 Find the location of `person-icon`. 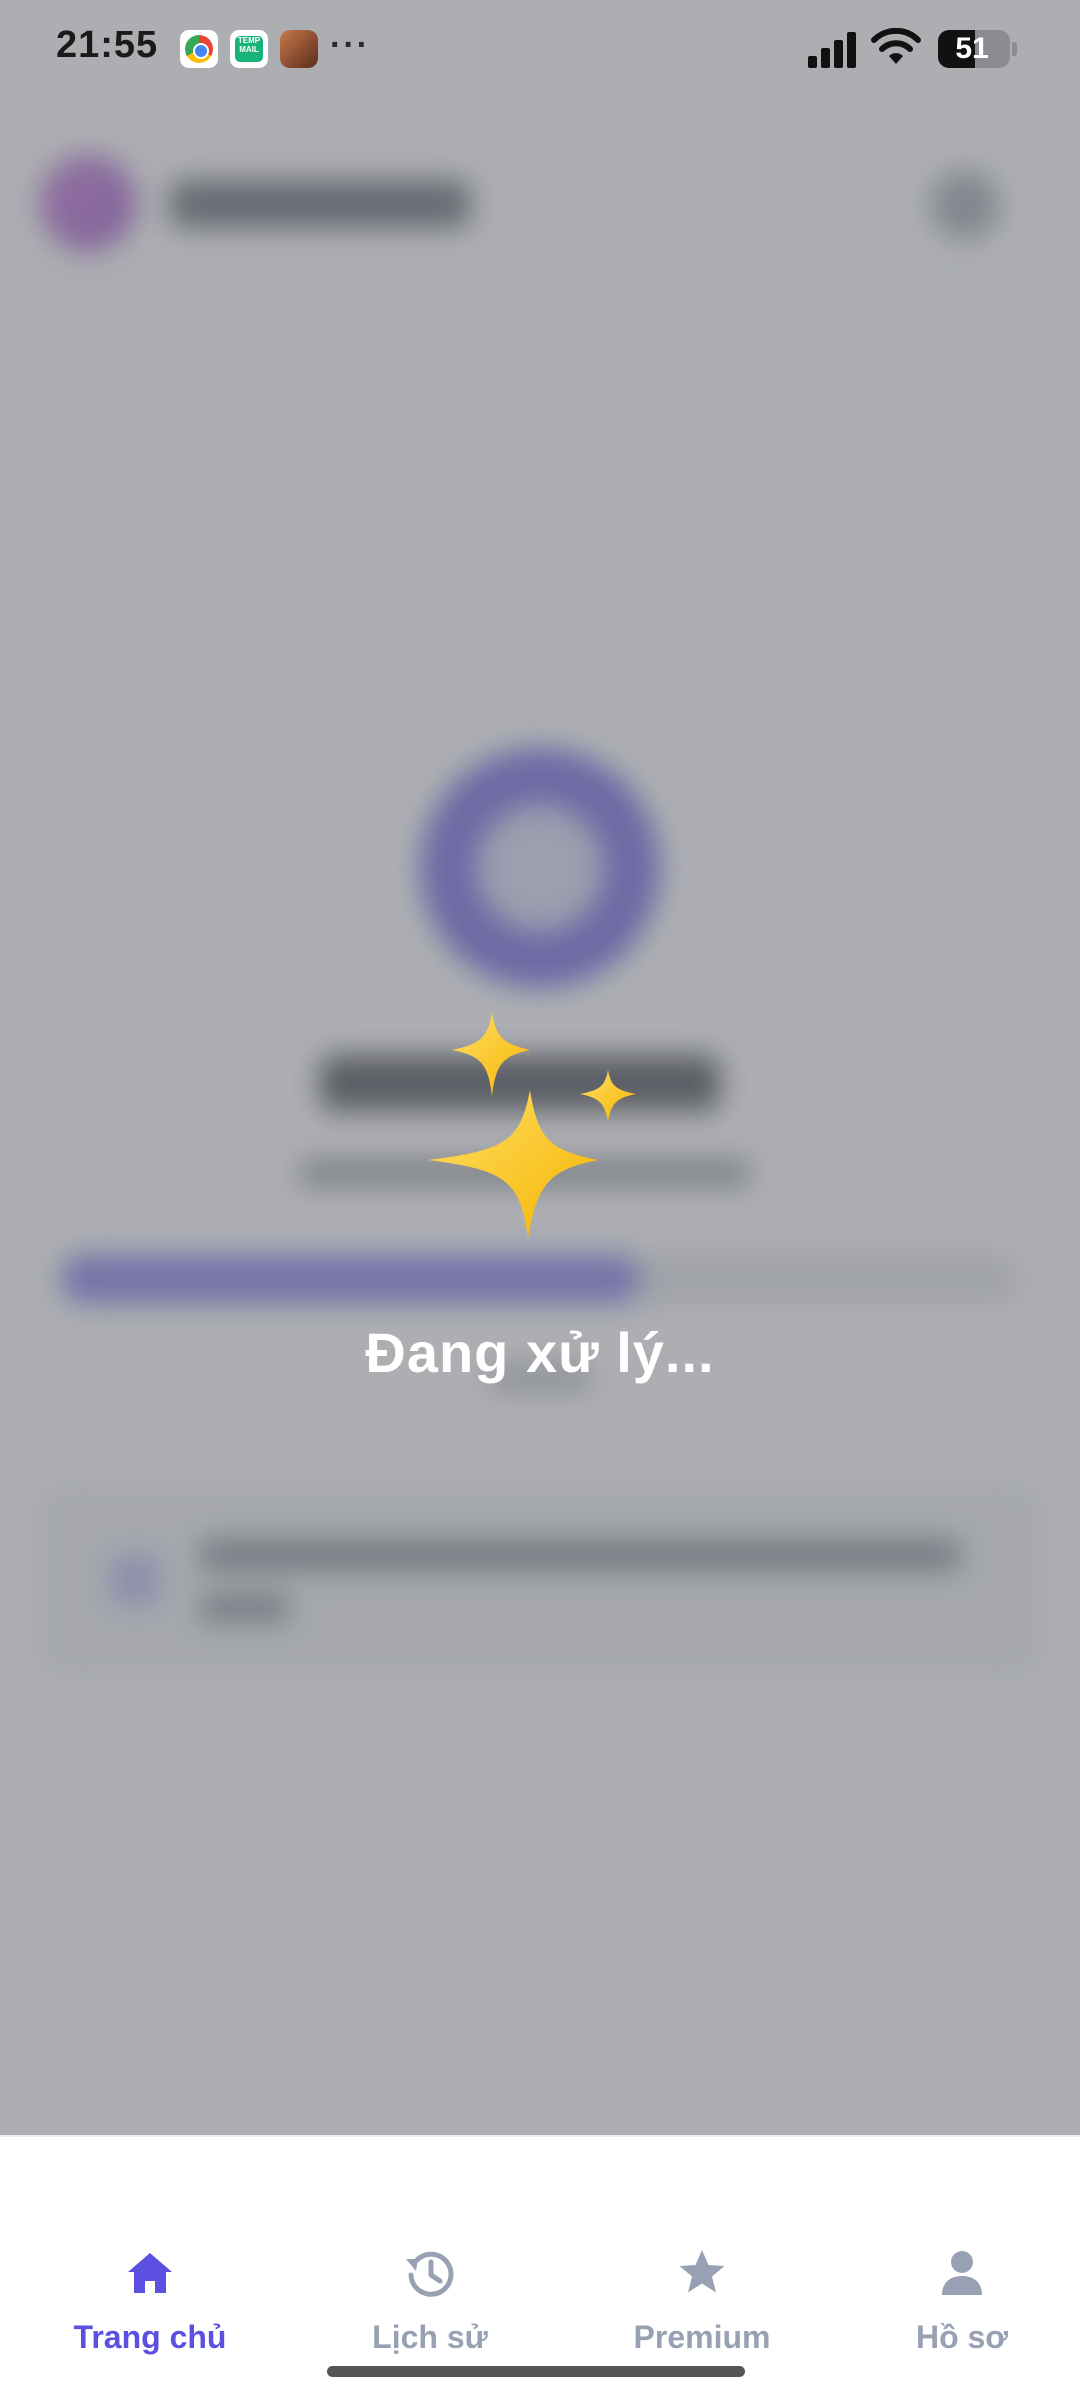

person-icon is located at coordinates (962, 2273).